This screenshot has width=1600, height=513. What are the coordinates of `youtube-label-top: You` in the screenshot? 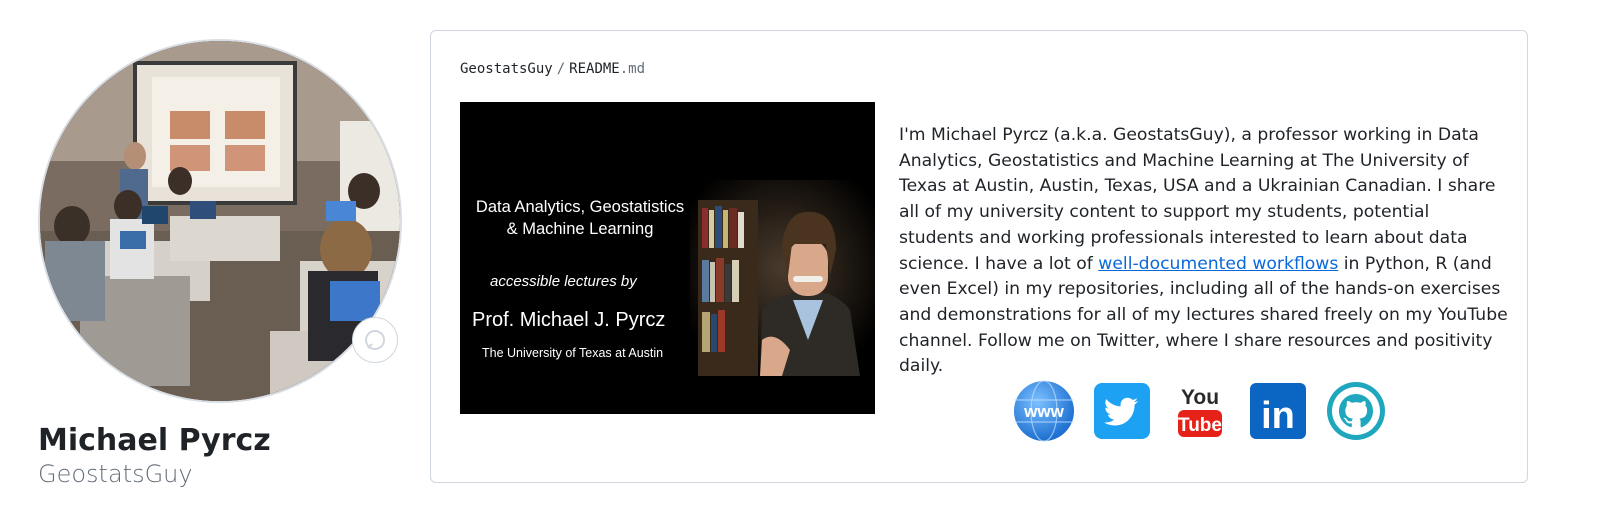 It's located at (1200, 397).